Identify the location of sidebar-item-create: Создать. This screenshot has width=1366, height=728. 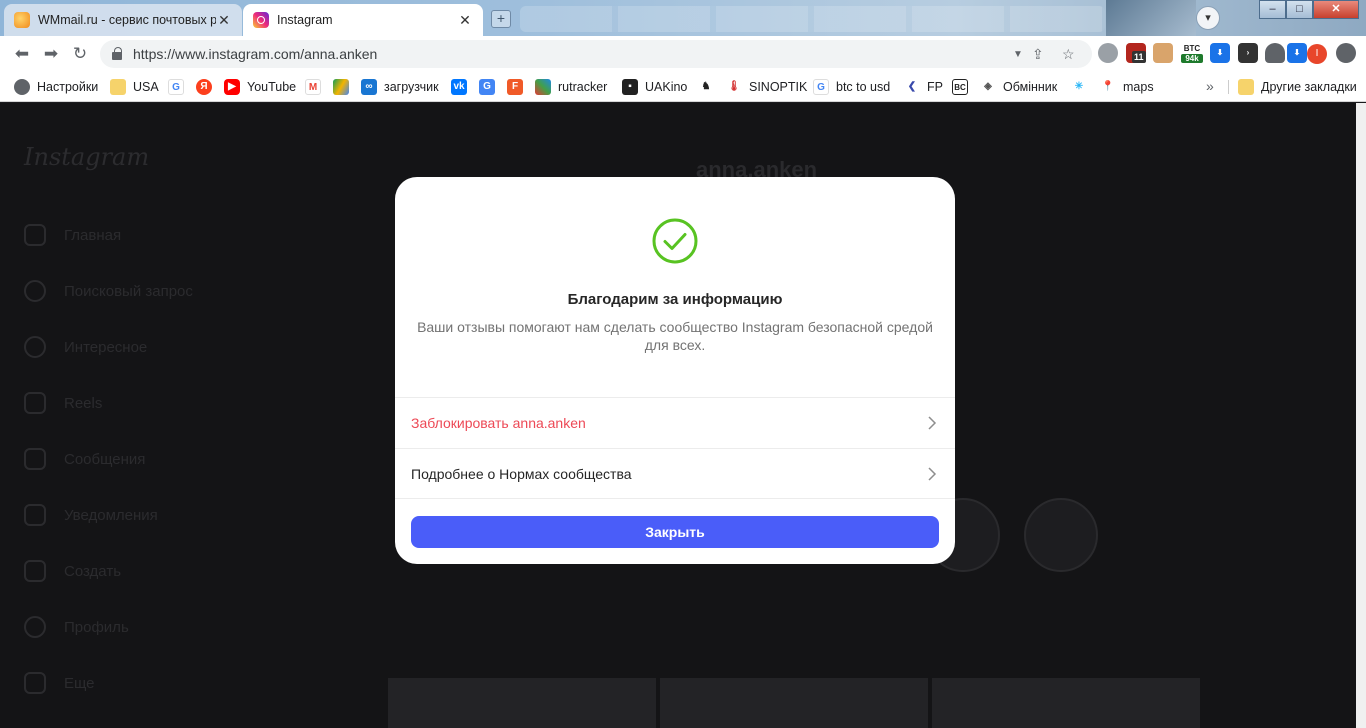
(72, 571).